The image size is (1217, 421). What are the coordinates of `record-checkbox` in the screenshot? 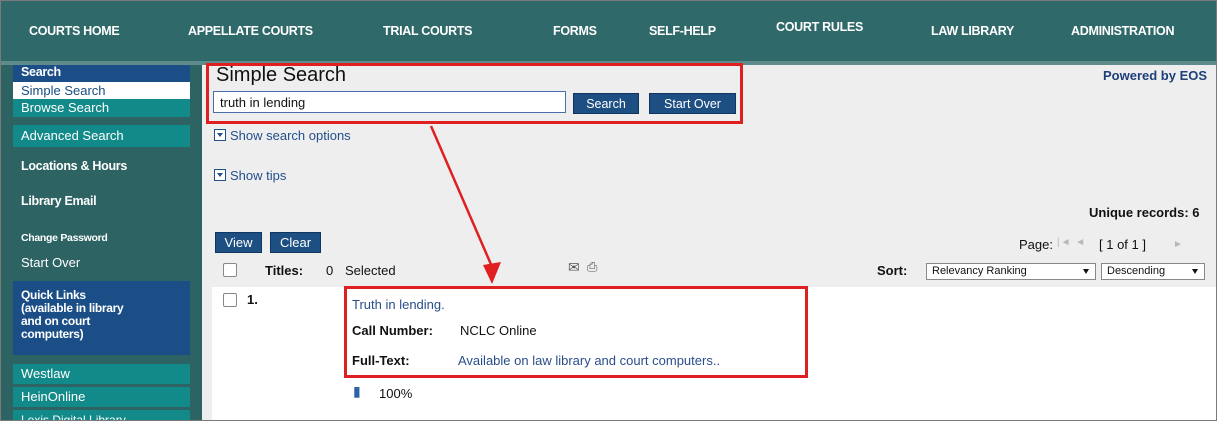 It's located at (230, 300).